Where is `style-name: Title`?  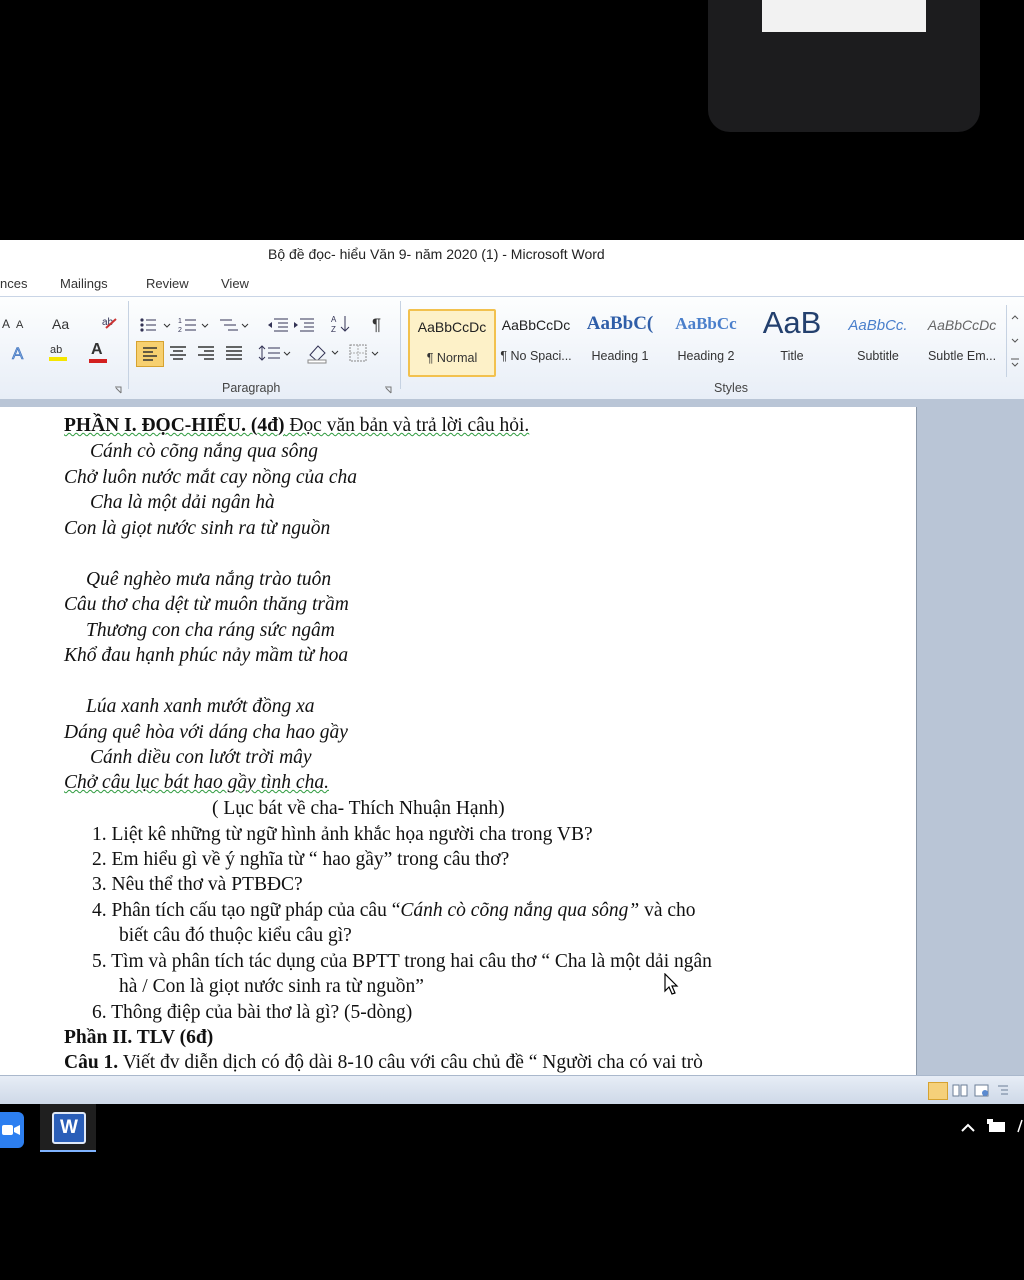 style-name: Title is located at coordinates (792, 356).